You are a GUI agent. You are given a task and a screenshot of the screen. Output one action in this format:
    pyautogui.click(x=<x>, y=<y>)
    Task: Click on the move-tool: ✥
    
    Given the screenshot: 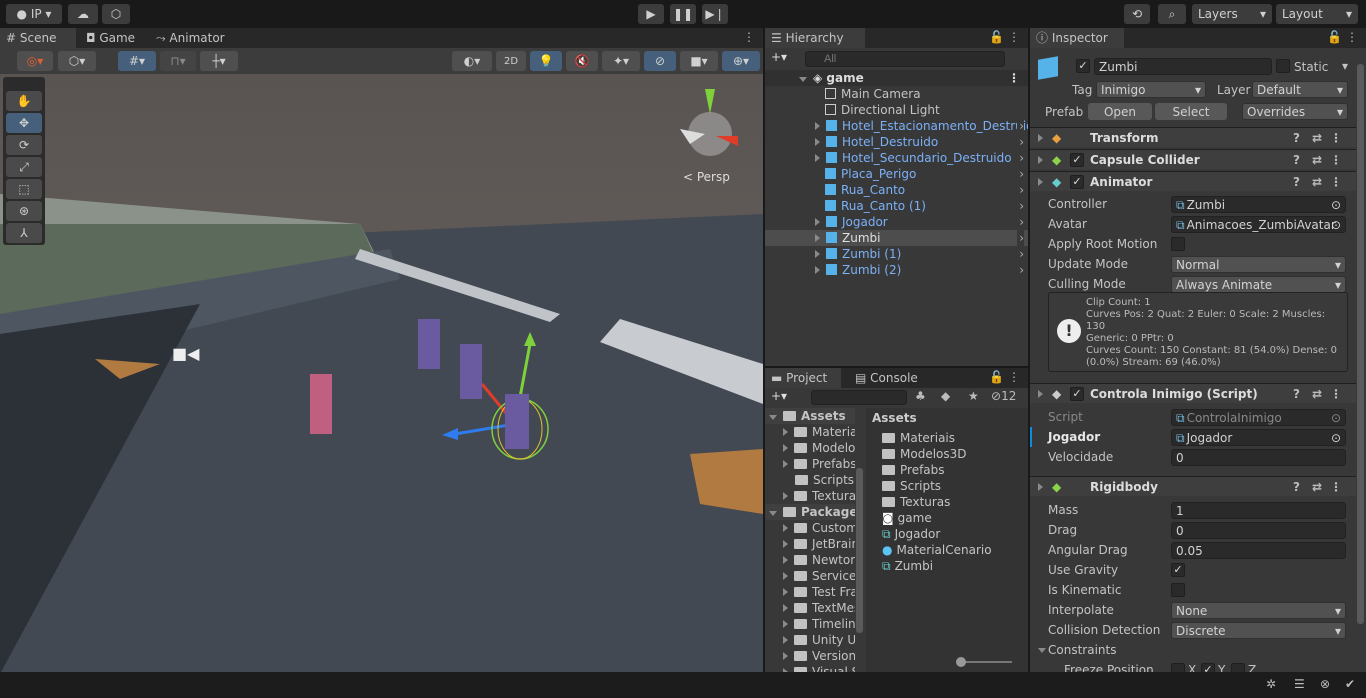 What is the action you would take?
    pyautogui.click(x=24, y=123)
    